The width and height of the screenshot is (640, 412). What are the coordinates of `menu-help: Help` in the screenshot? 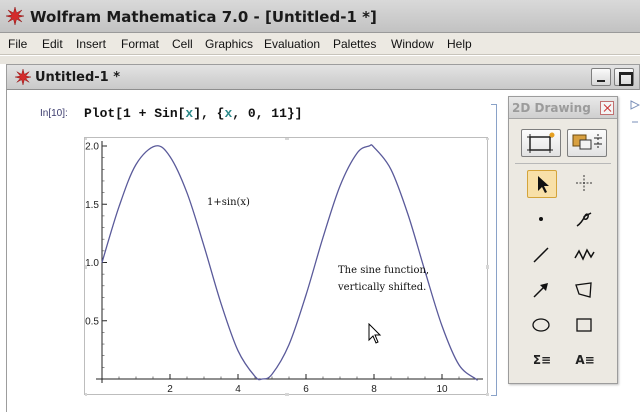 It's located at (459, 44).